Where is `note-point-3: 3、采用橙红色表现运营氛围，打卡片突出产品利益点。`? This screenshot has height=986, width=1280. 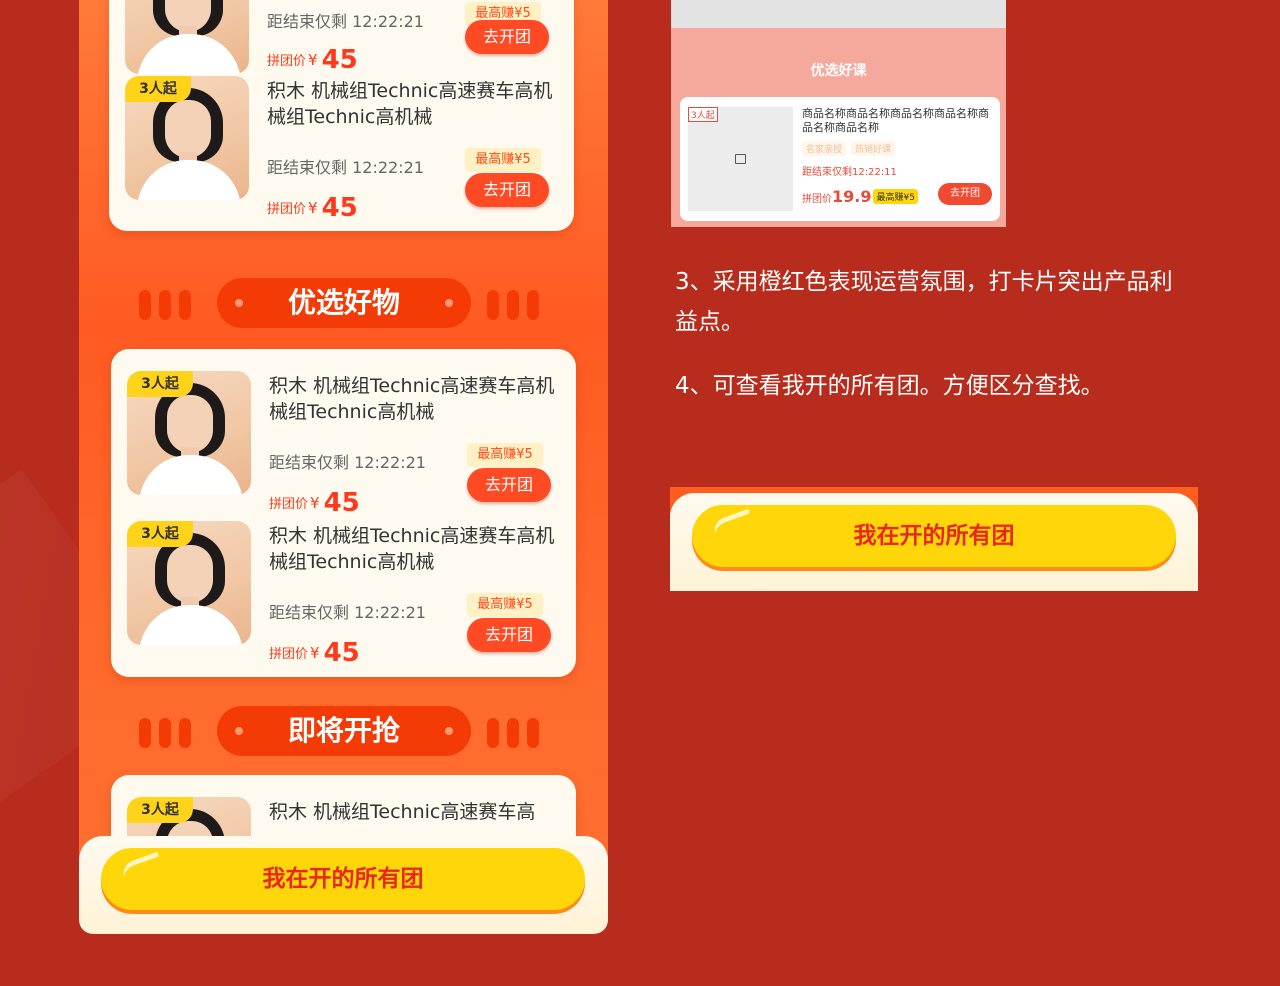 note-point-3: 3、采用橙红色表现运营氛围，打卡片突出产品利益点。 is located at coordinates (924, 302).